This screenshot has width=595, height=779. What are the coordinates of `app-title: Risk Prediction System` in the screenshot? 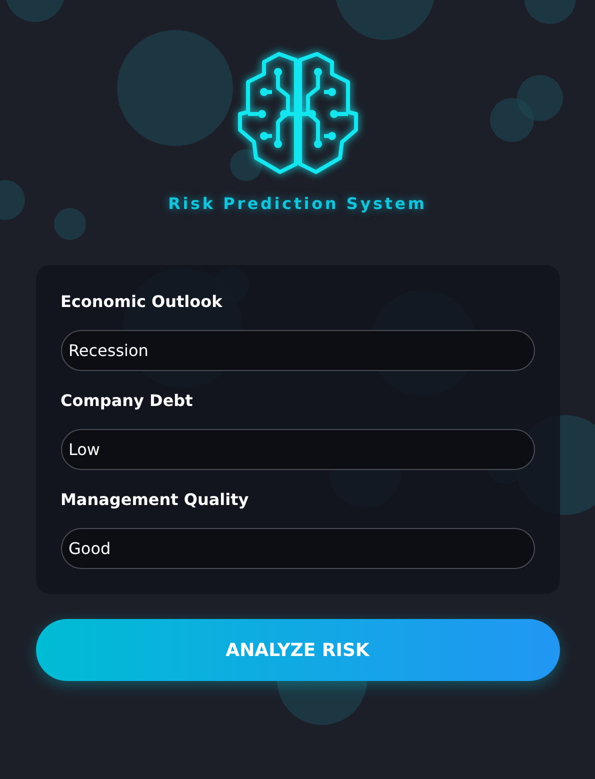 It's located at (297, 203).